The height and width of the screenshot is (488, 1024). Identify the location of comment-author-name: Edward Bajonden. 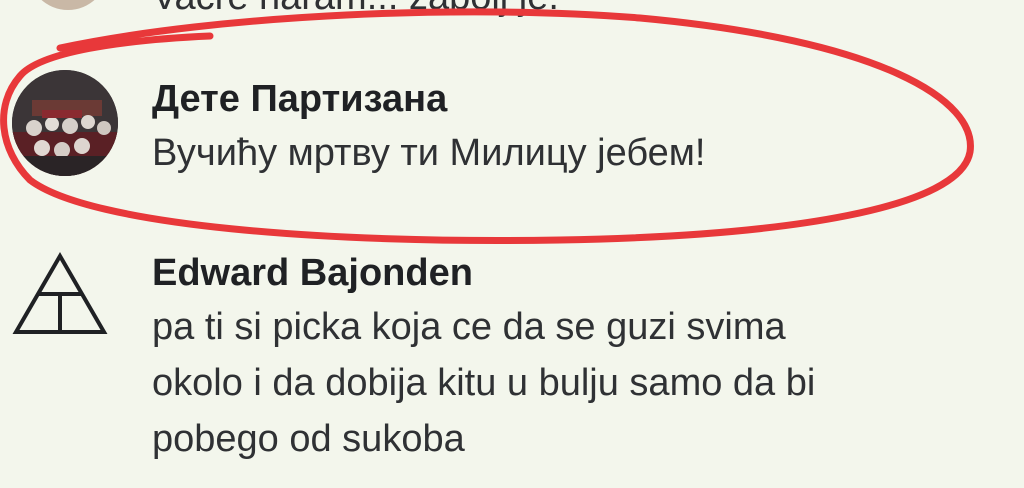
(312, 273).